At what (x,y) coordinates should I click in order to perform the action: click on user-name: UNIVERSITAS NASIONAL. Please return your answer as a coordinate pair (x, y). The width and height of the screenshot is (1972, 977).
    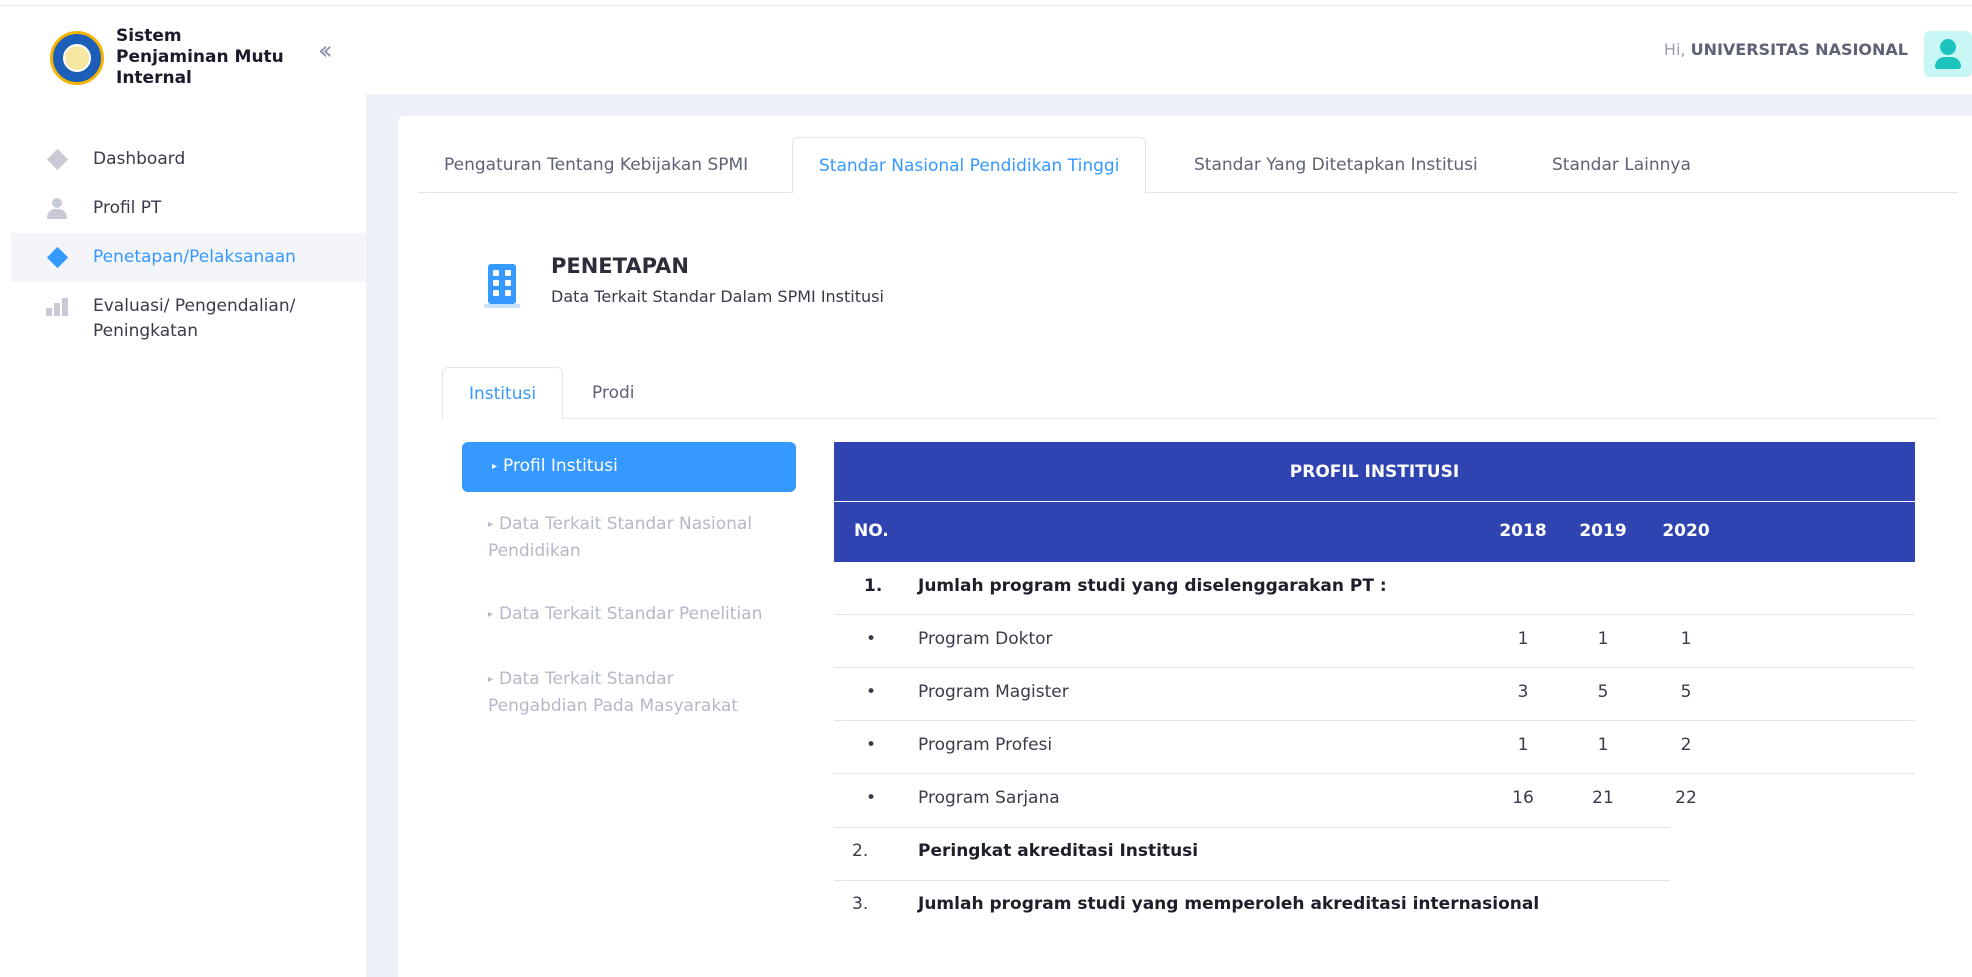
    Looking at the image, I should click on (1799, 49).